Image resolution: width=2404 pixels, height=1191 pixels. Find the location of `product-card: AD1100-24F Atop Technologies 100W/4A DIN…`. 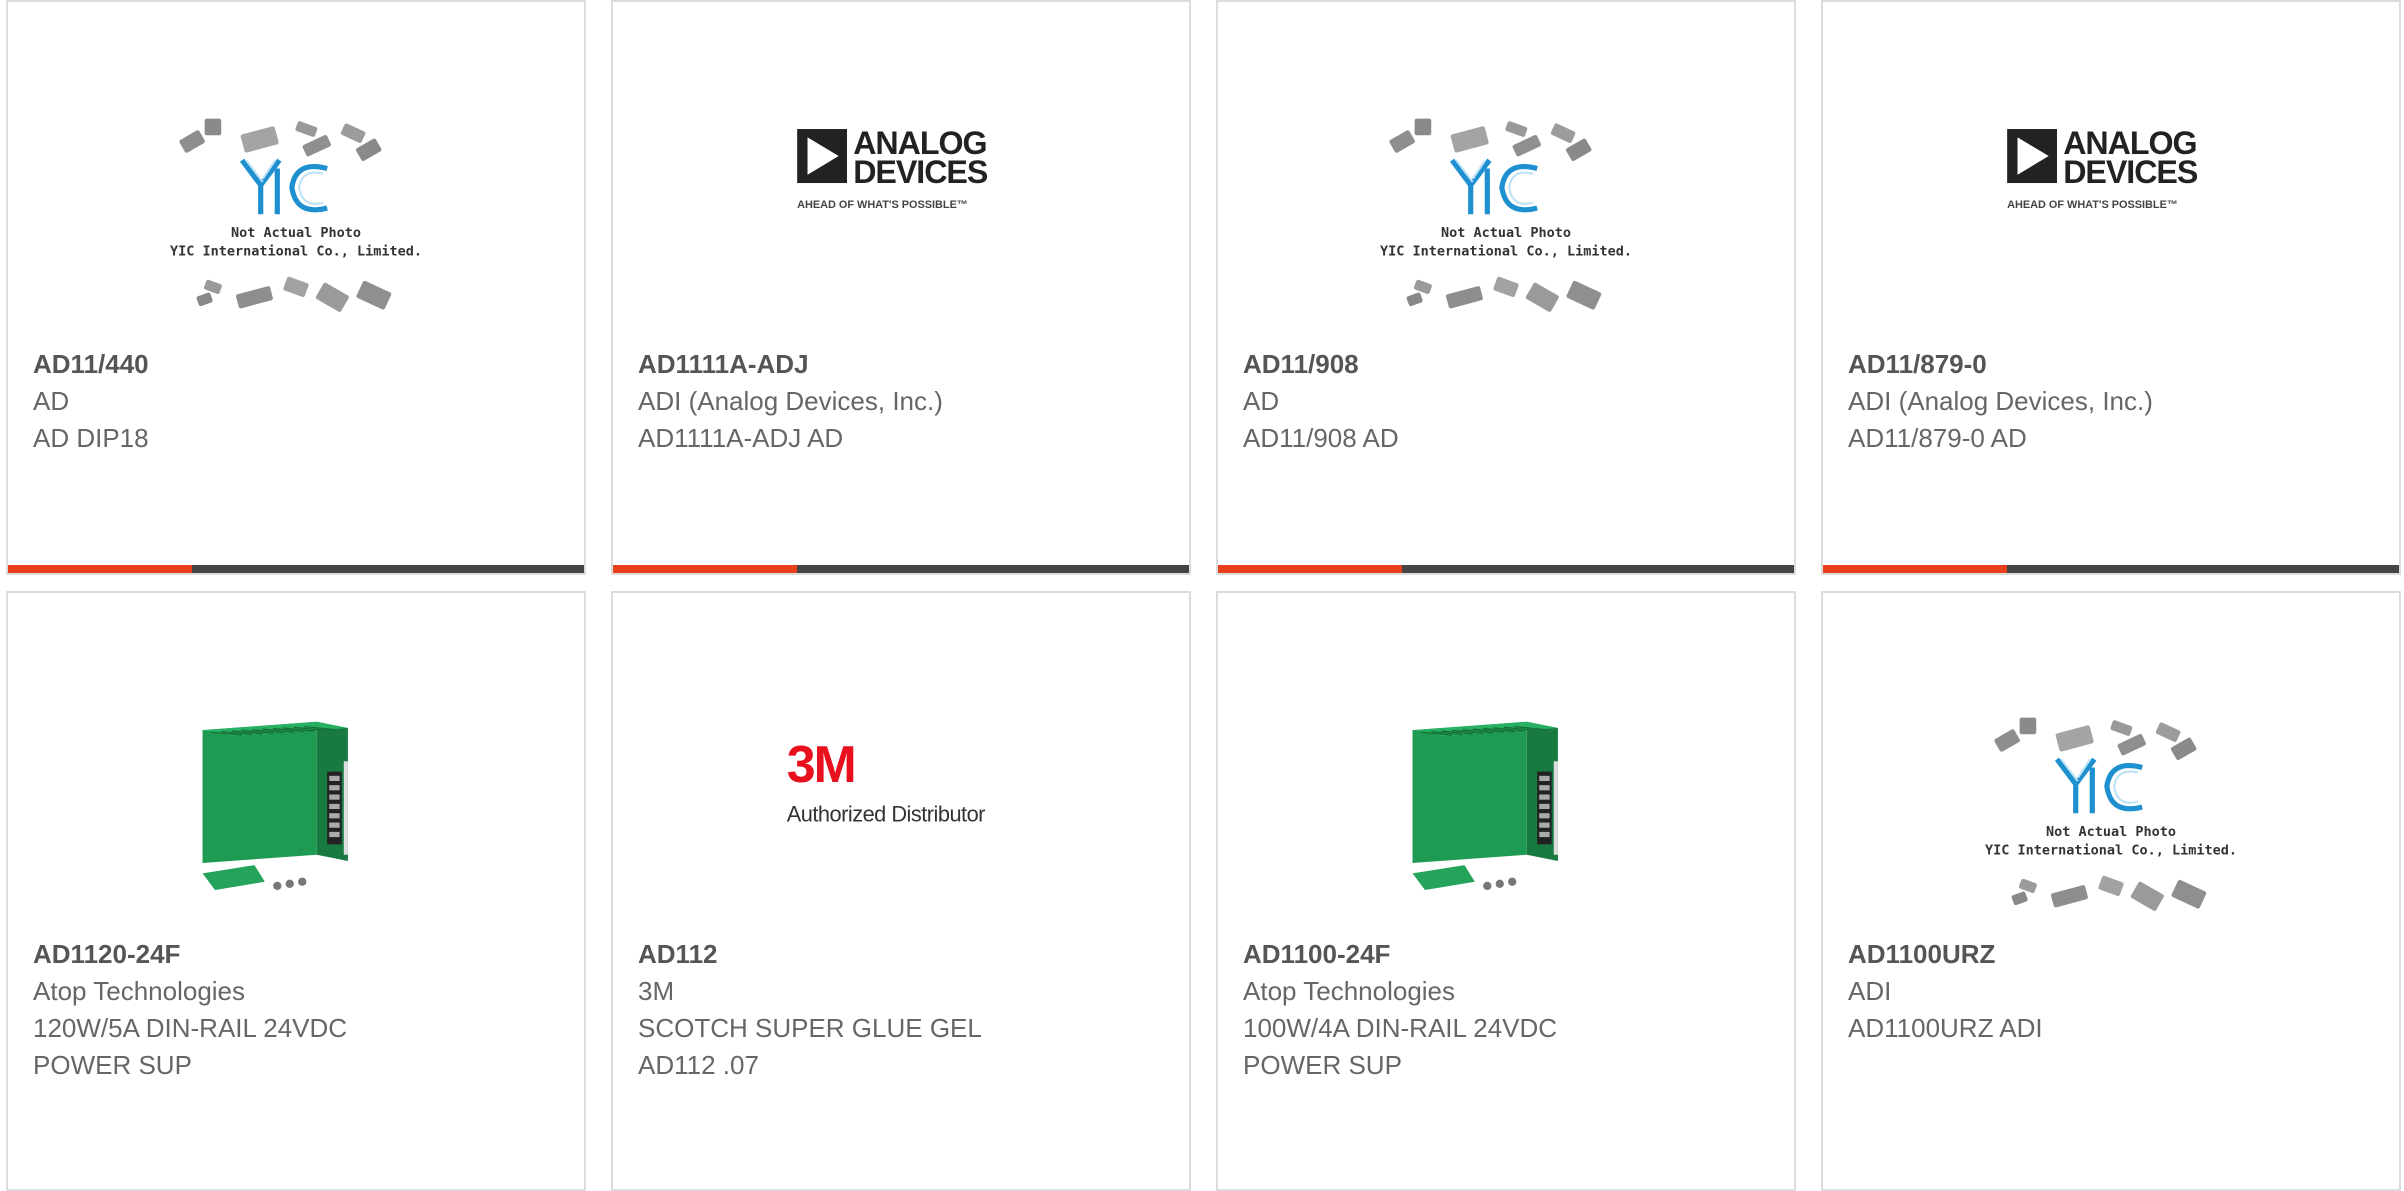

product-card: AD1100-24F Atop Technologies 100W/4A DIN… is located at coordinates (1506, 891).